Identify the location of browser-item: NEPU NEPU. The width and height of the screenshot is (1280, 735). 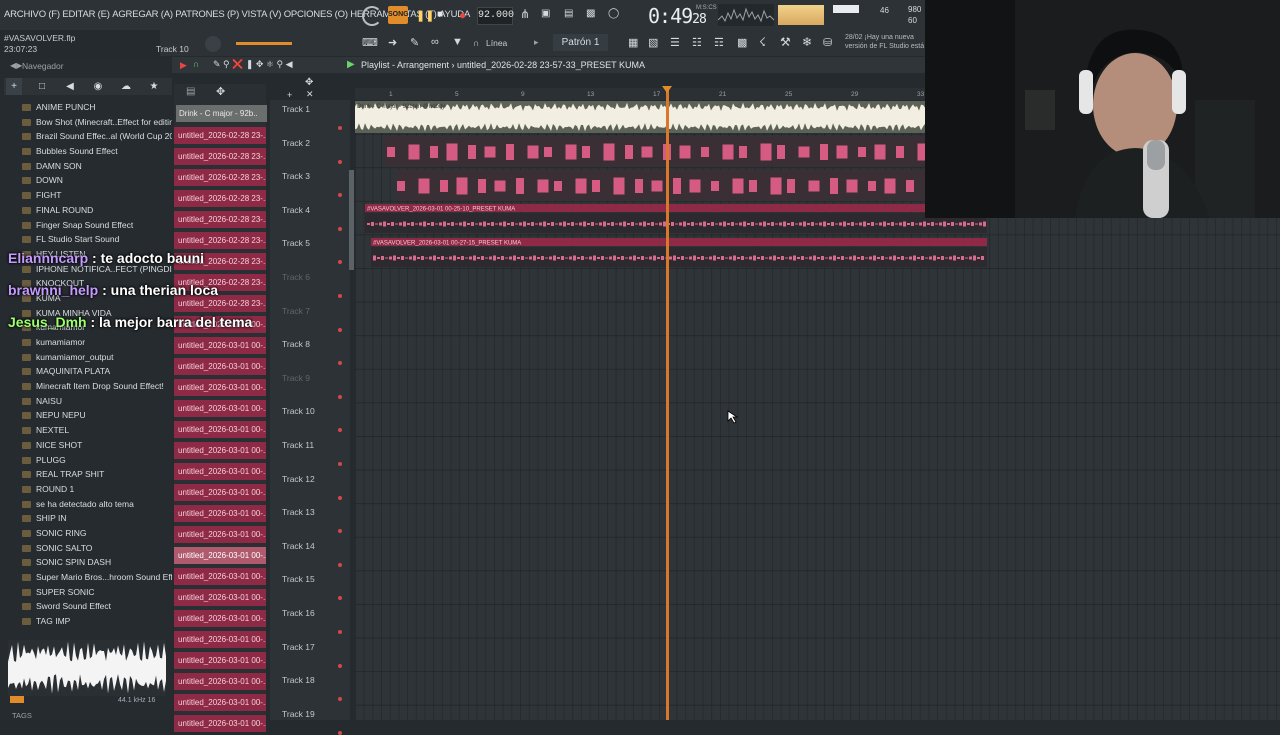
(97, 415).